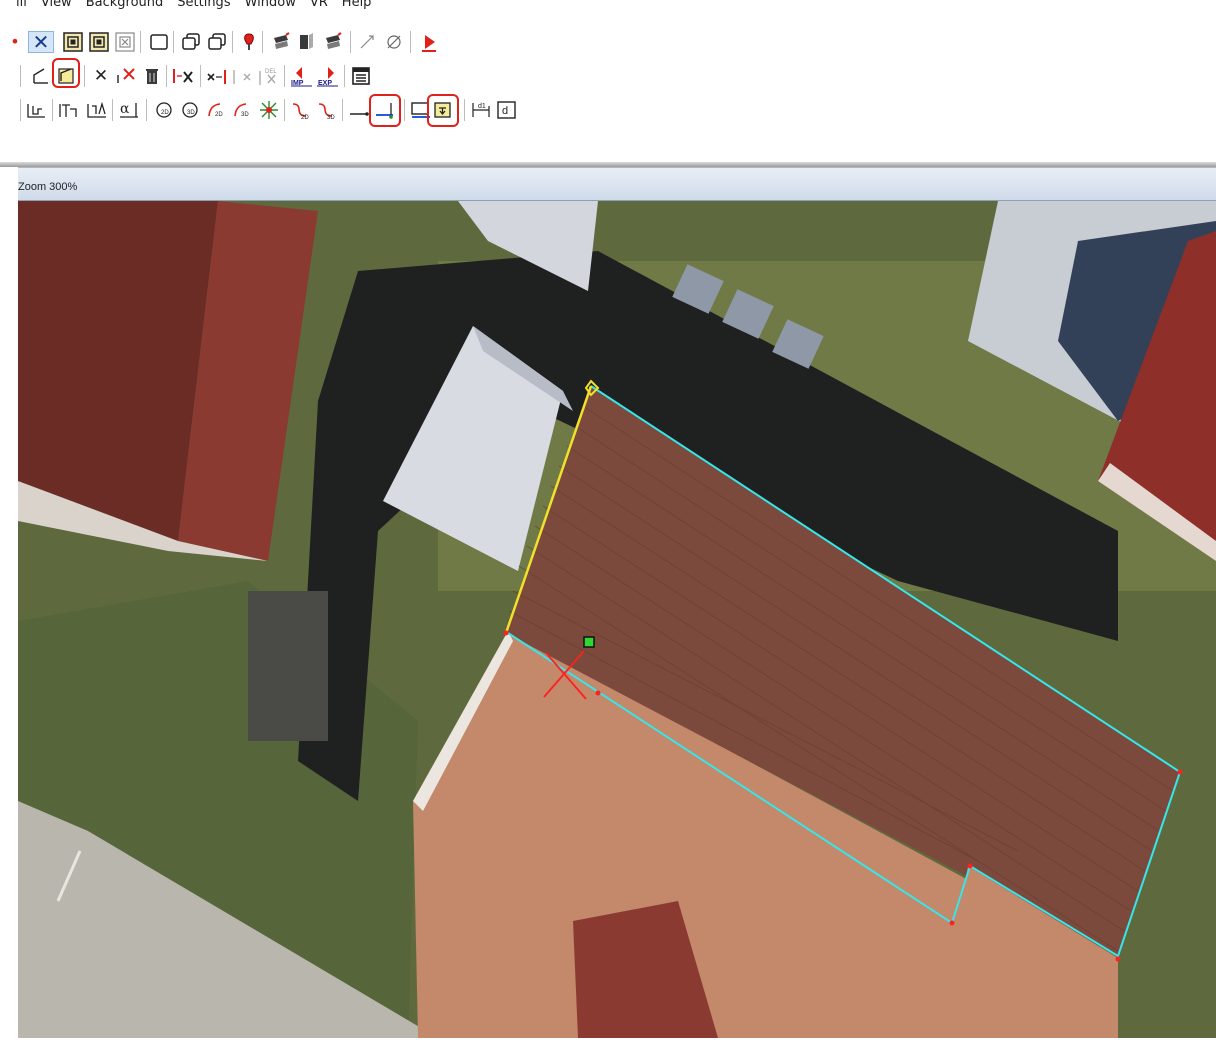  What do you see at coordinates (37, 110) in the screenshot?
I see `grid-a-icon` at bounding box center [37, 110].